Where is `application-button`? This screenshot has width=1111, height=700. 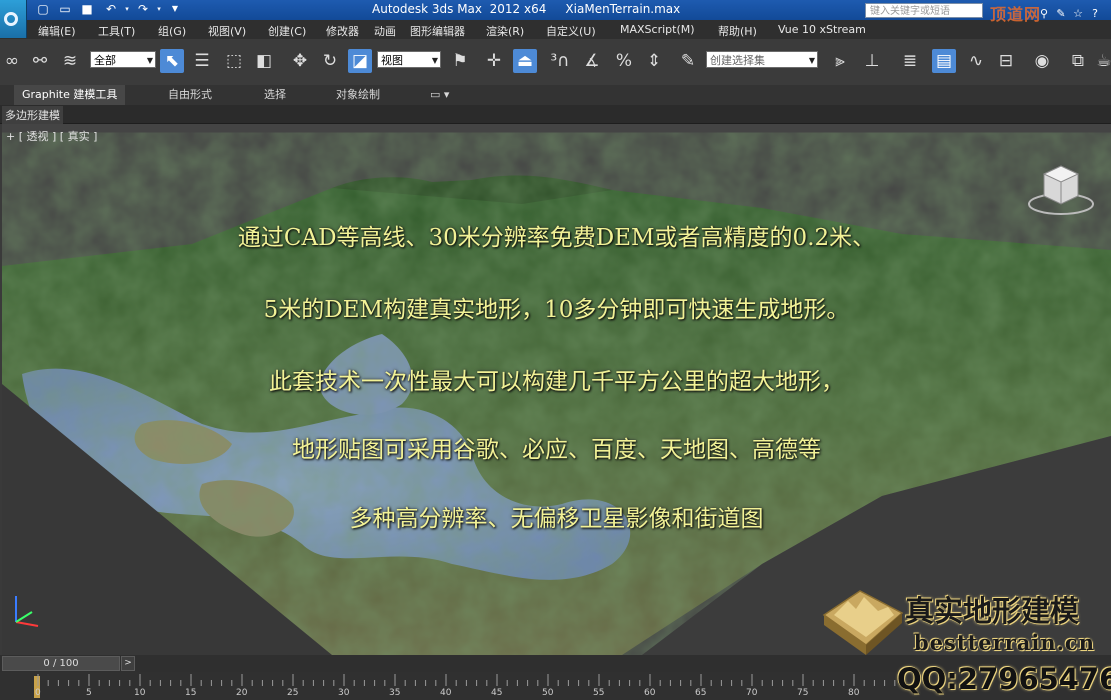
application-button is located at coordinates (13, 19).